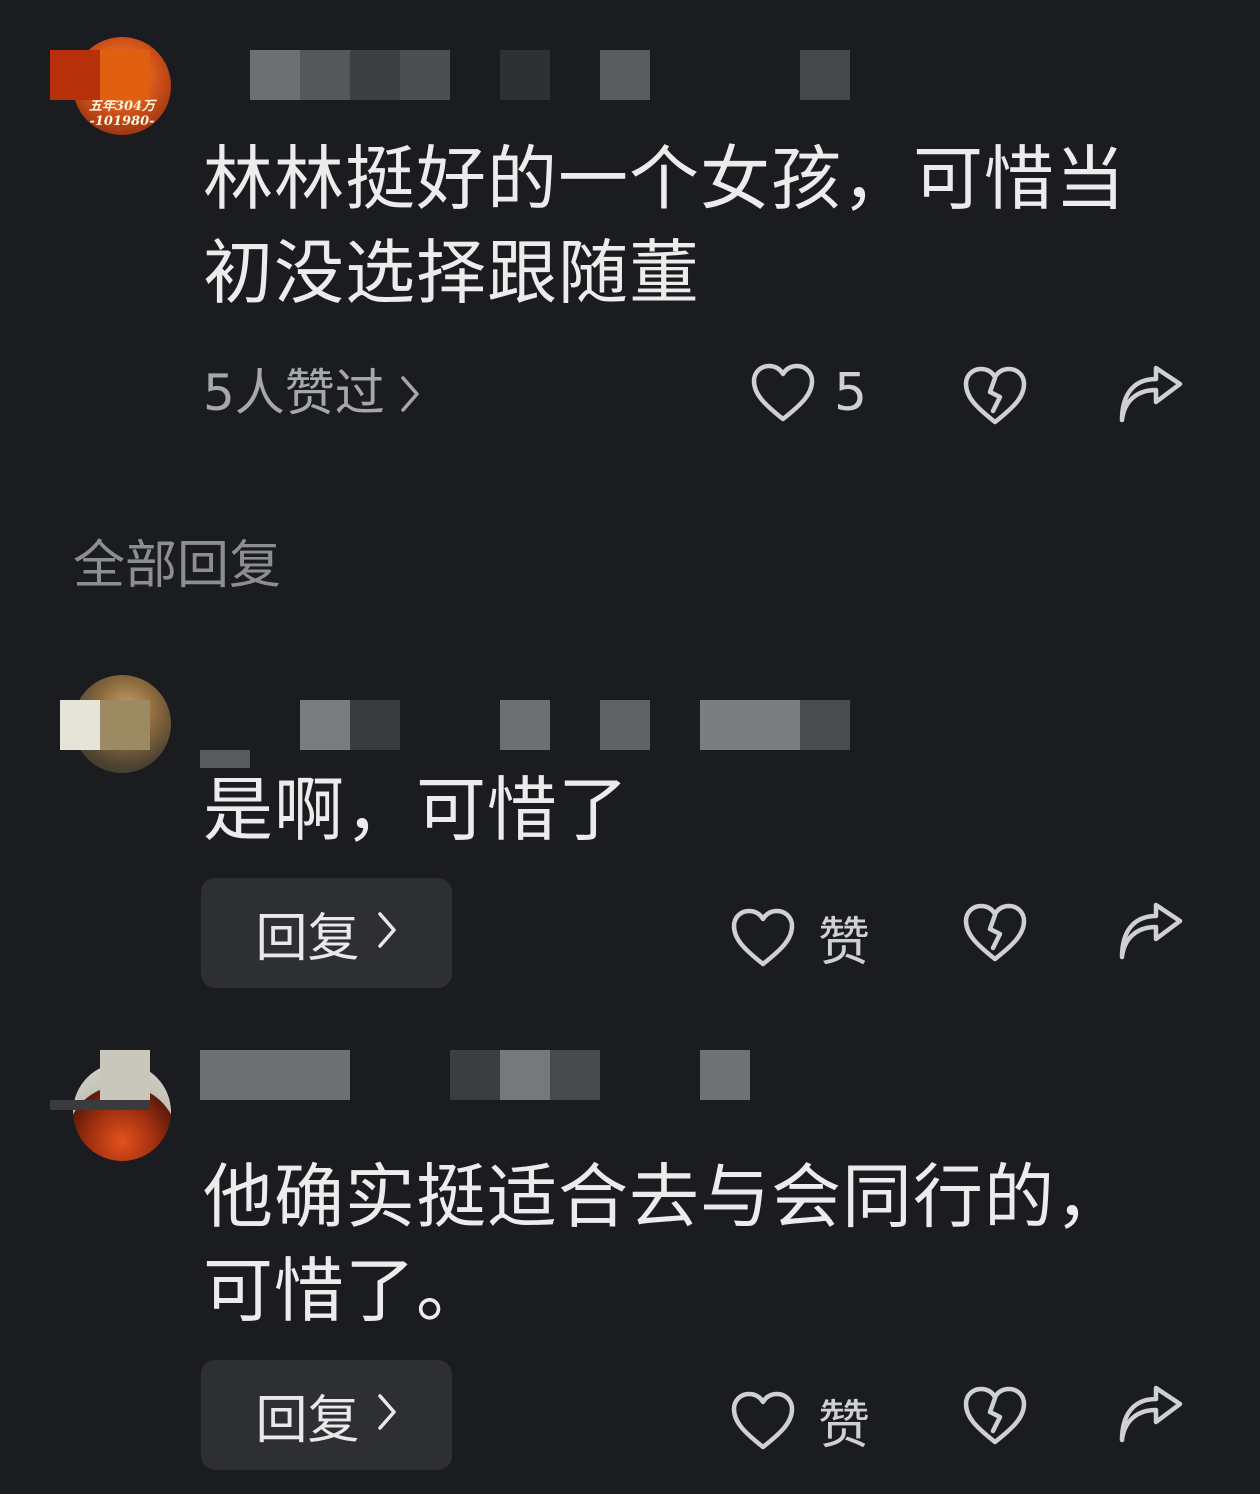 This screenshot has width=1260, height=1494. What do you see at coordinates (851, 393) in the screenshot?
I see `like-count: 5` at bounding box center [851, 393].